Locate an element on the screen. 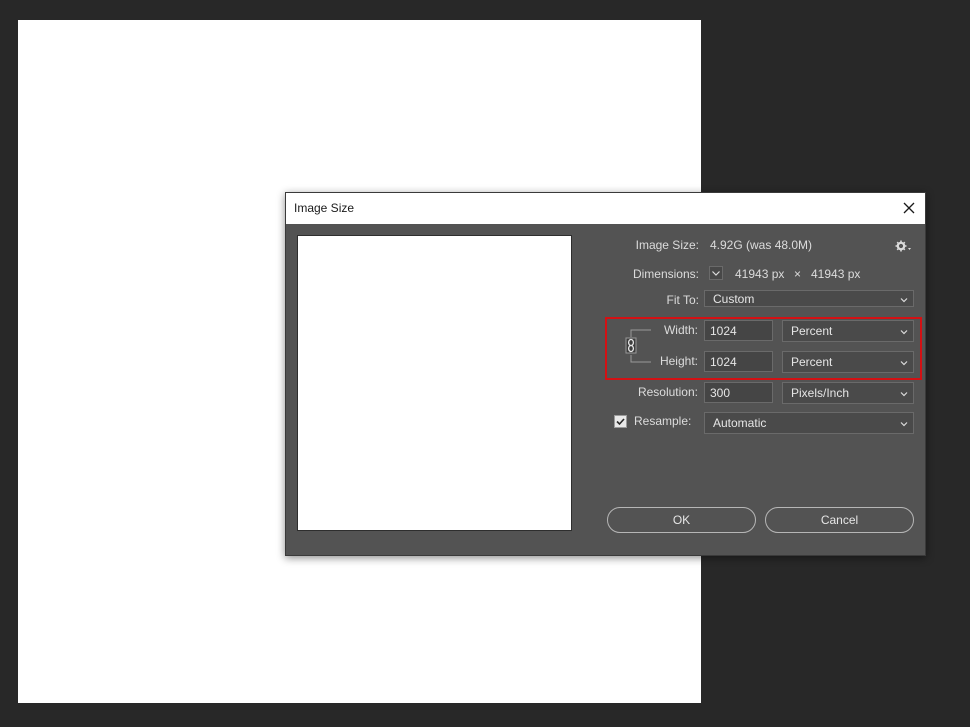  height-input is located at coordinates (738, 361).